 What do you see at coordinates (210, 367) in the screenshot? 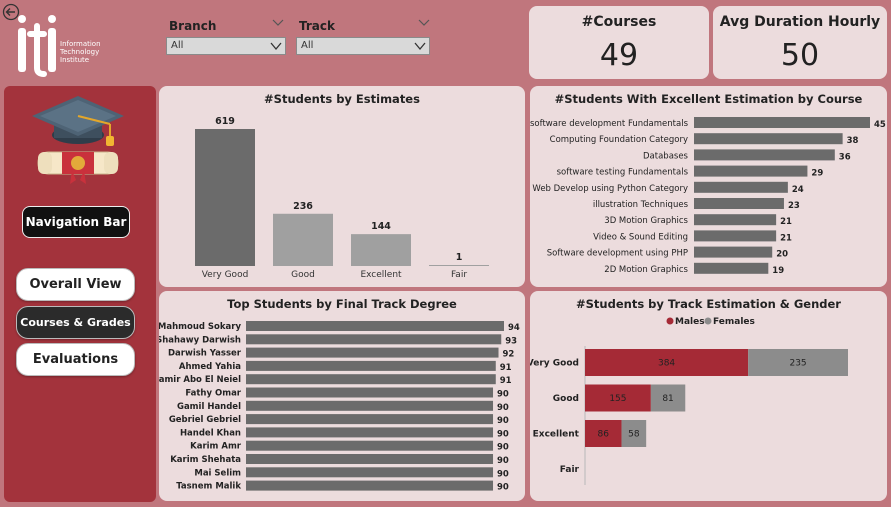
I see `category-label: Ahmed Yahia` at bounding box center [210, 367].